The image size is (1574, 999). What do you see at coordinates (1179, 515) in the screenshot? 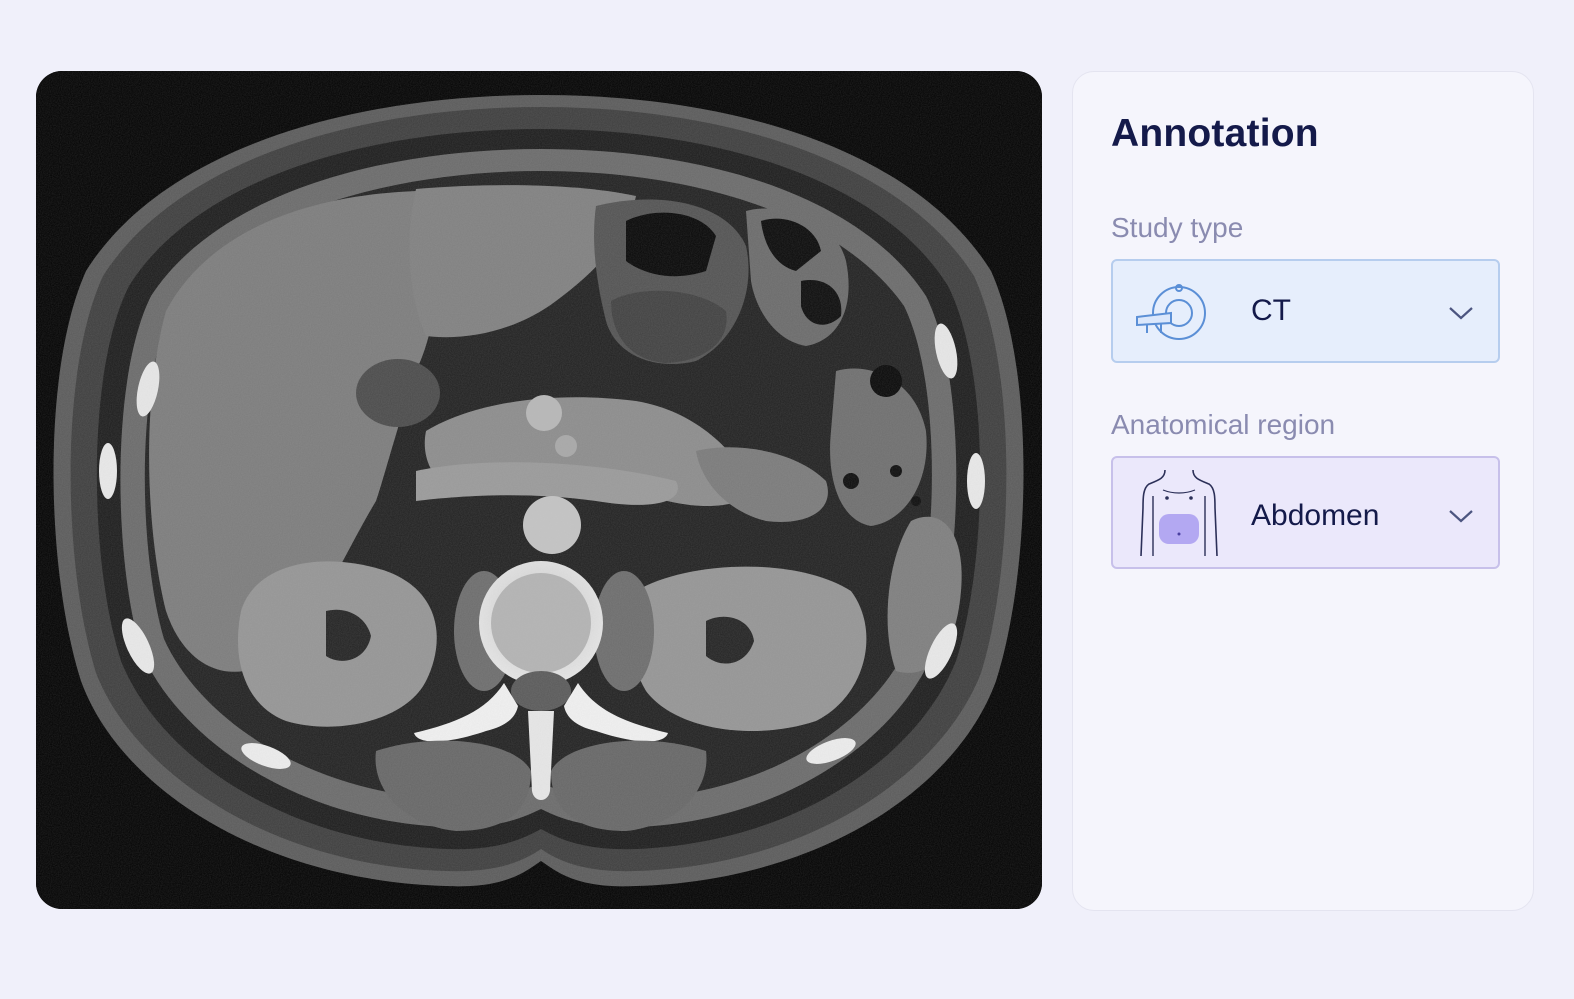
I see `torso-abdomen-icon` at bounding box center [1179, 515].